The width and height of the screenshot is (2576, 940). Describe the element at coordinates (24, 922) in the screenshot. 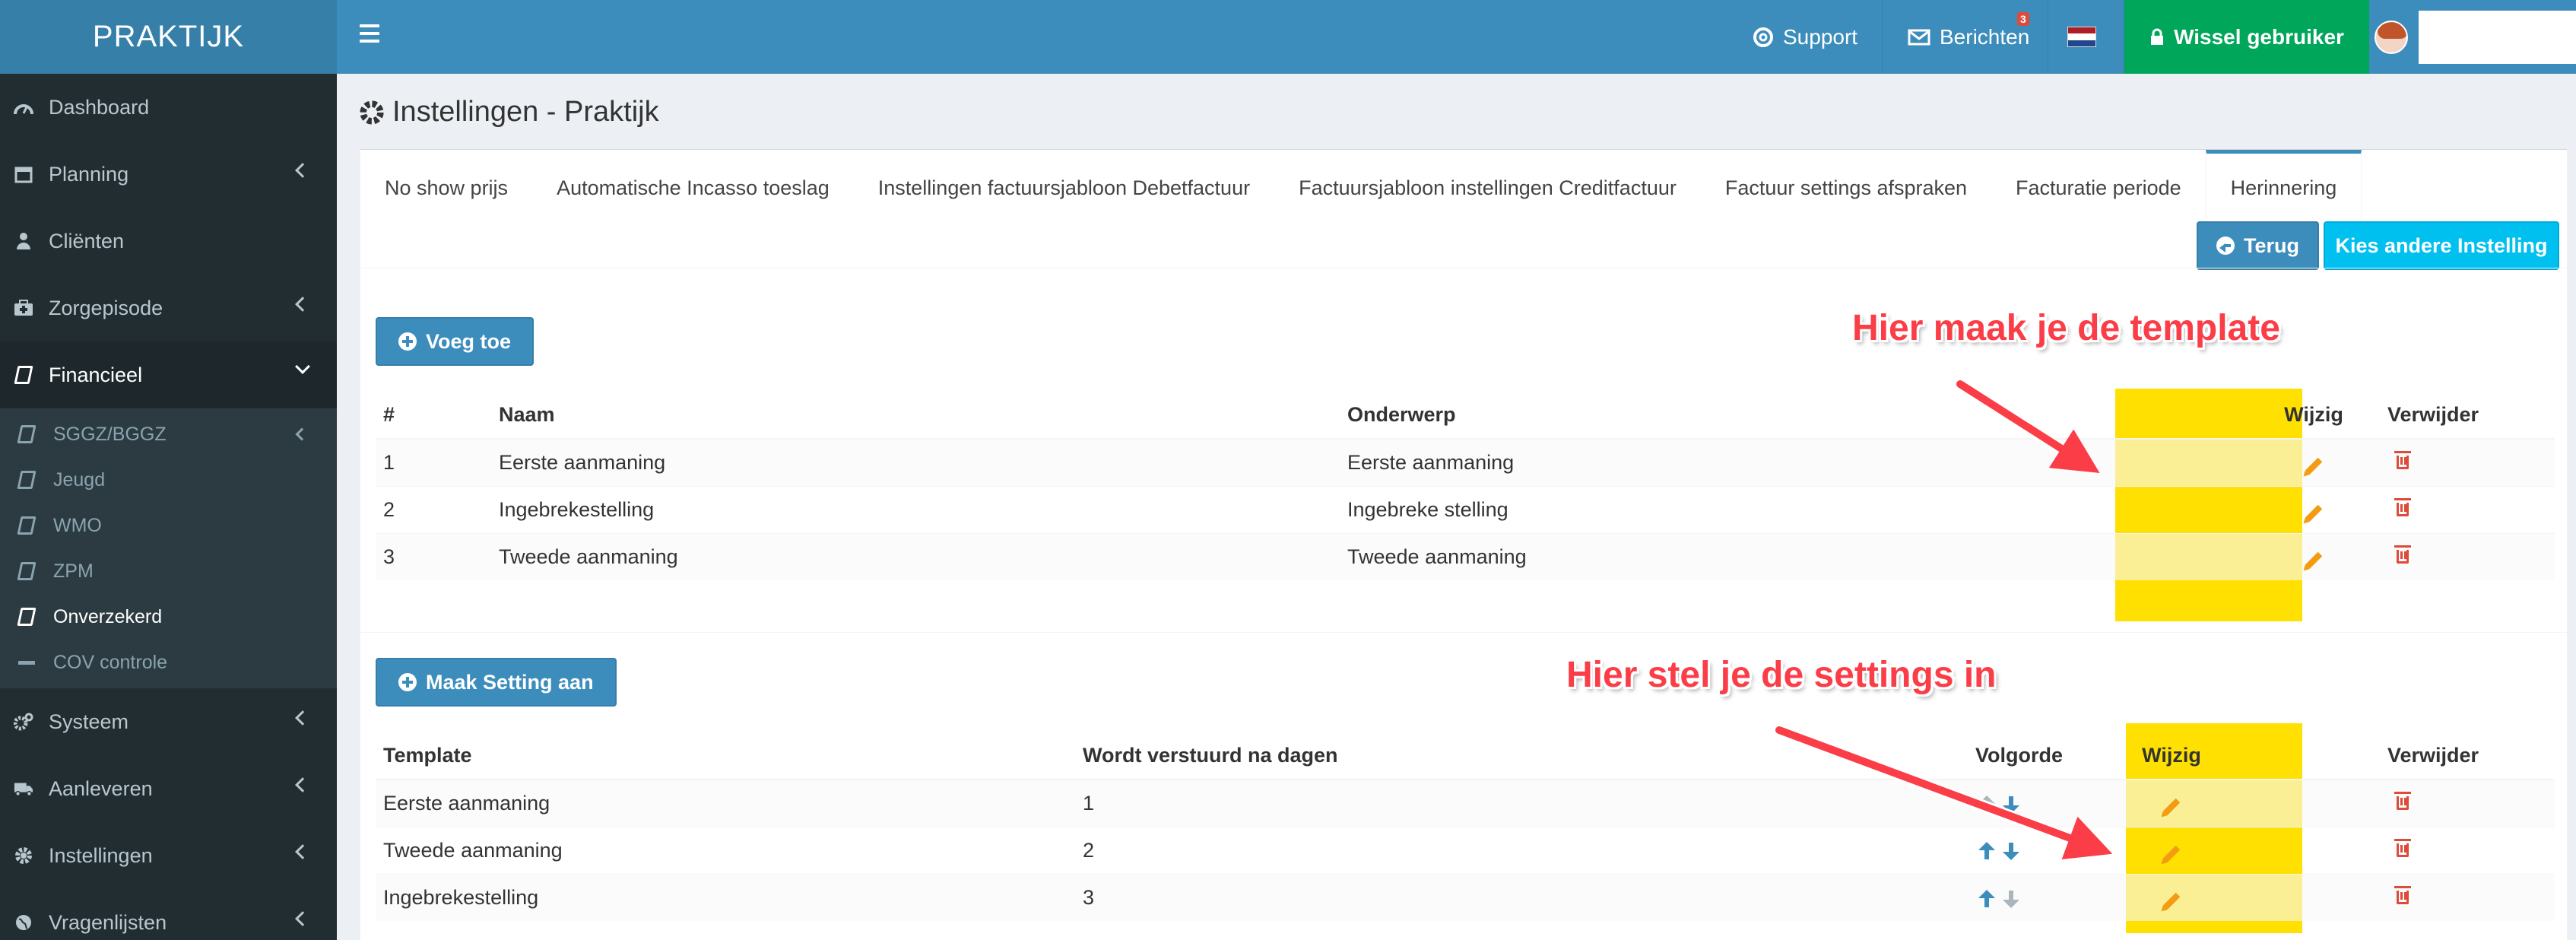

I see `globe-icon` at that location.